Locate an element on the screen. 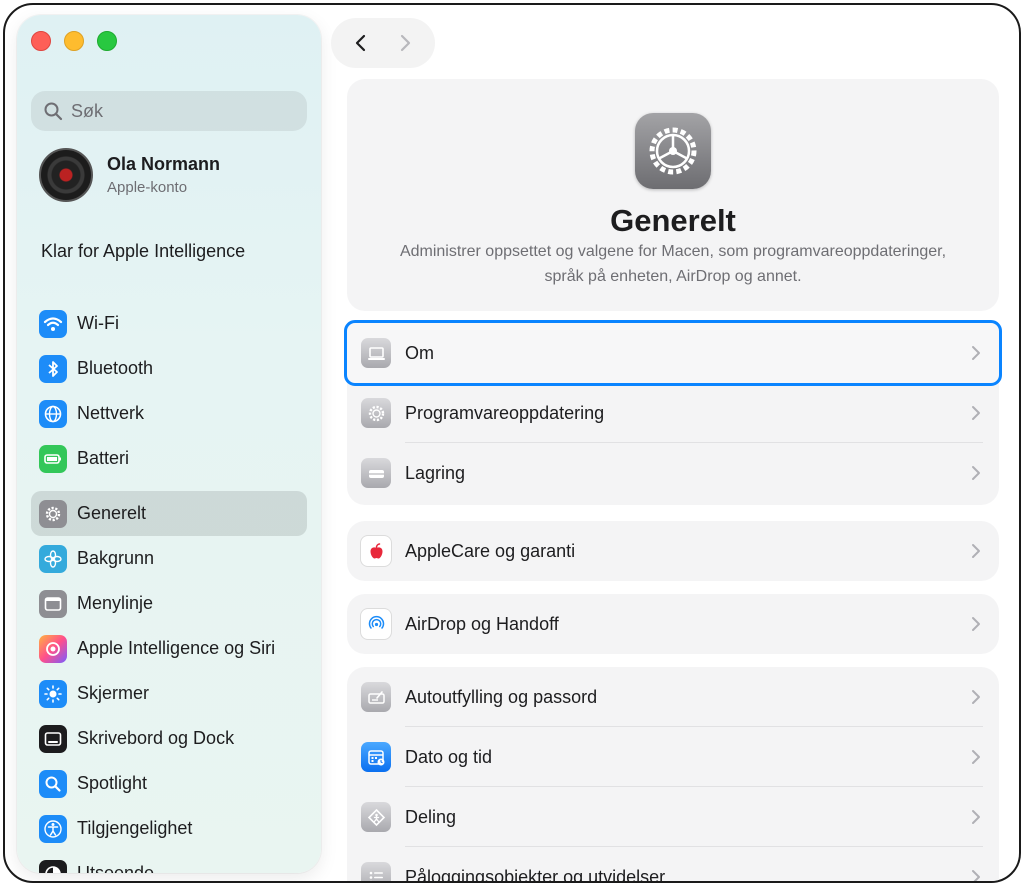 This screenshot has height=886, width=1024. row-label: Deling is located at coordinates (431, 816).